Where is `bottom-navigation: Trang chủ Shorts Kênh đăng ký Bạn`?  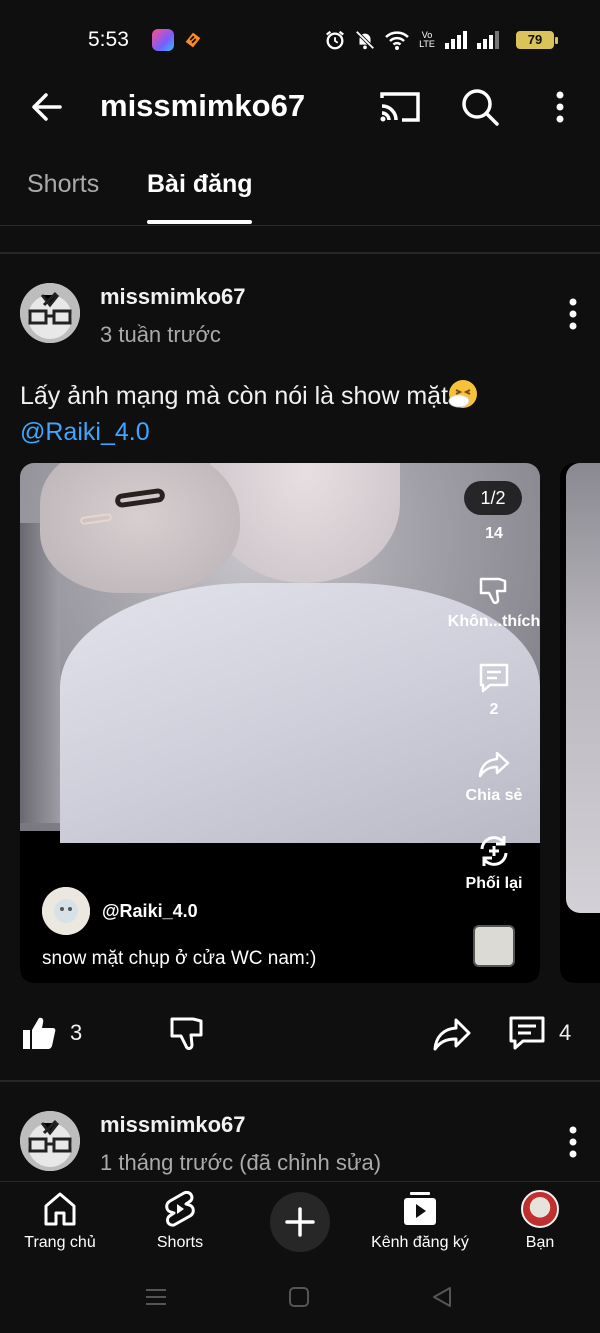
bottom-navigation: Trang chủ Shorts Kênh đăng ký Bạn is located at coordinates (300, 1223).